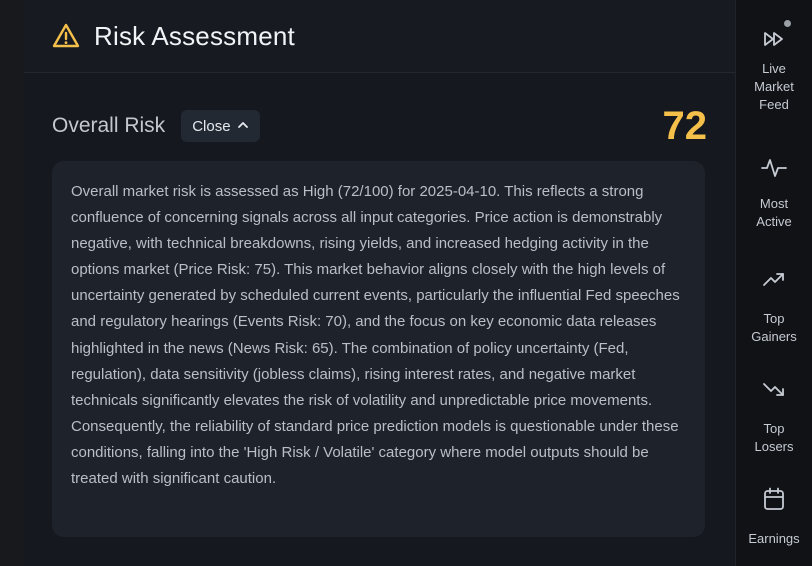 The image size is (812, 566). I want to click on panel-header: Risk Assessment, so click(379, 36).